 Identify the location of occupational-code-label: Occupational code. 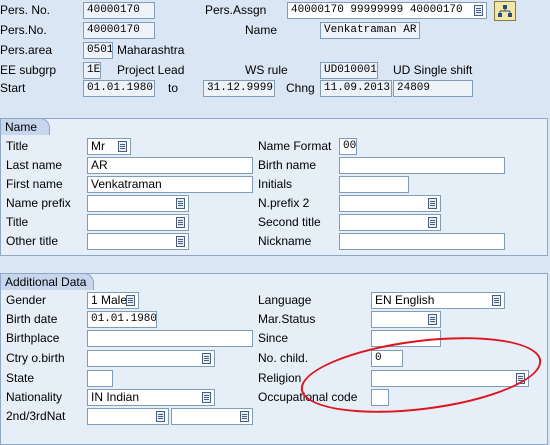
(310, 397).